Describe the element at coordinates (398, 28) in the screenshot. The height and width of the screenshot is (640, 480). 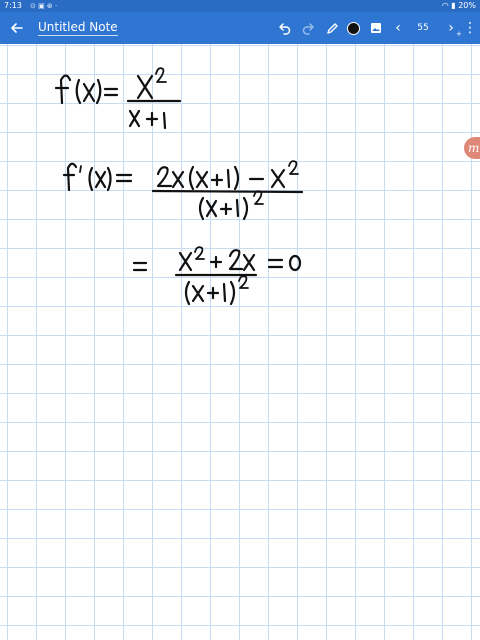
I see `chevron-left-icon: ‹` at that location.